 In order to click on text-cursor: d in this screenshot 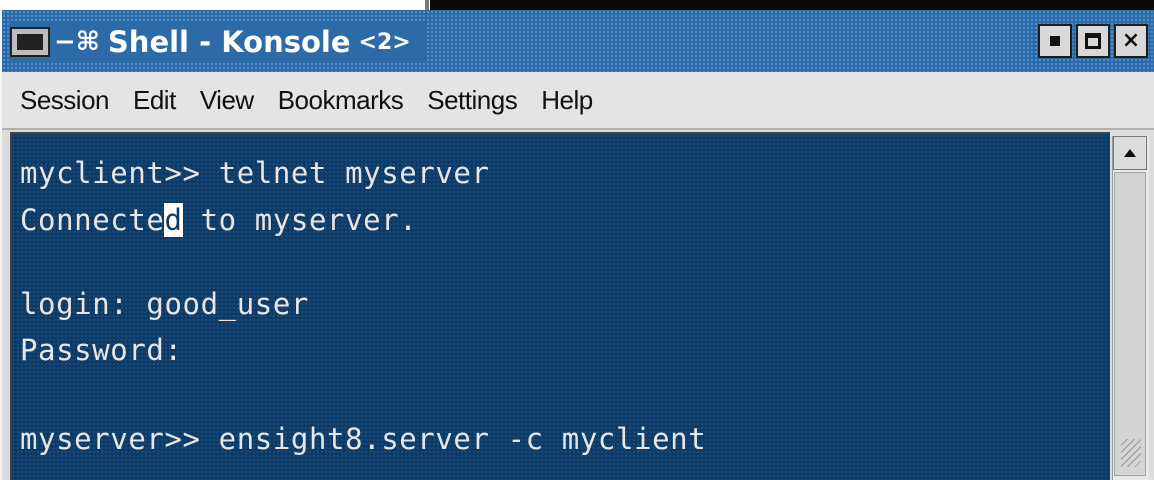, I will do `click(173, 220)`.